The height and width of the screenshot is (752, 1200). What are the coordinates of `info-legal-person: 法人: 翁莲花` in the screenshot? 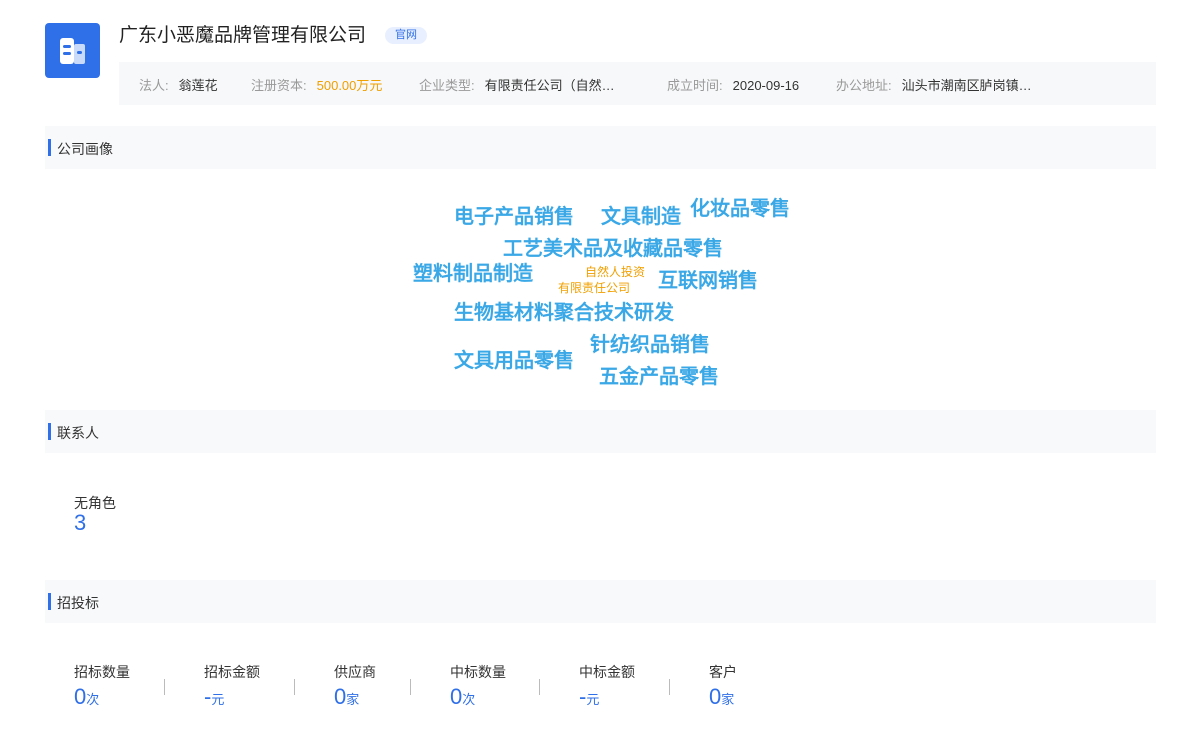 It's located at (178, 84).